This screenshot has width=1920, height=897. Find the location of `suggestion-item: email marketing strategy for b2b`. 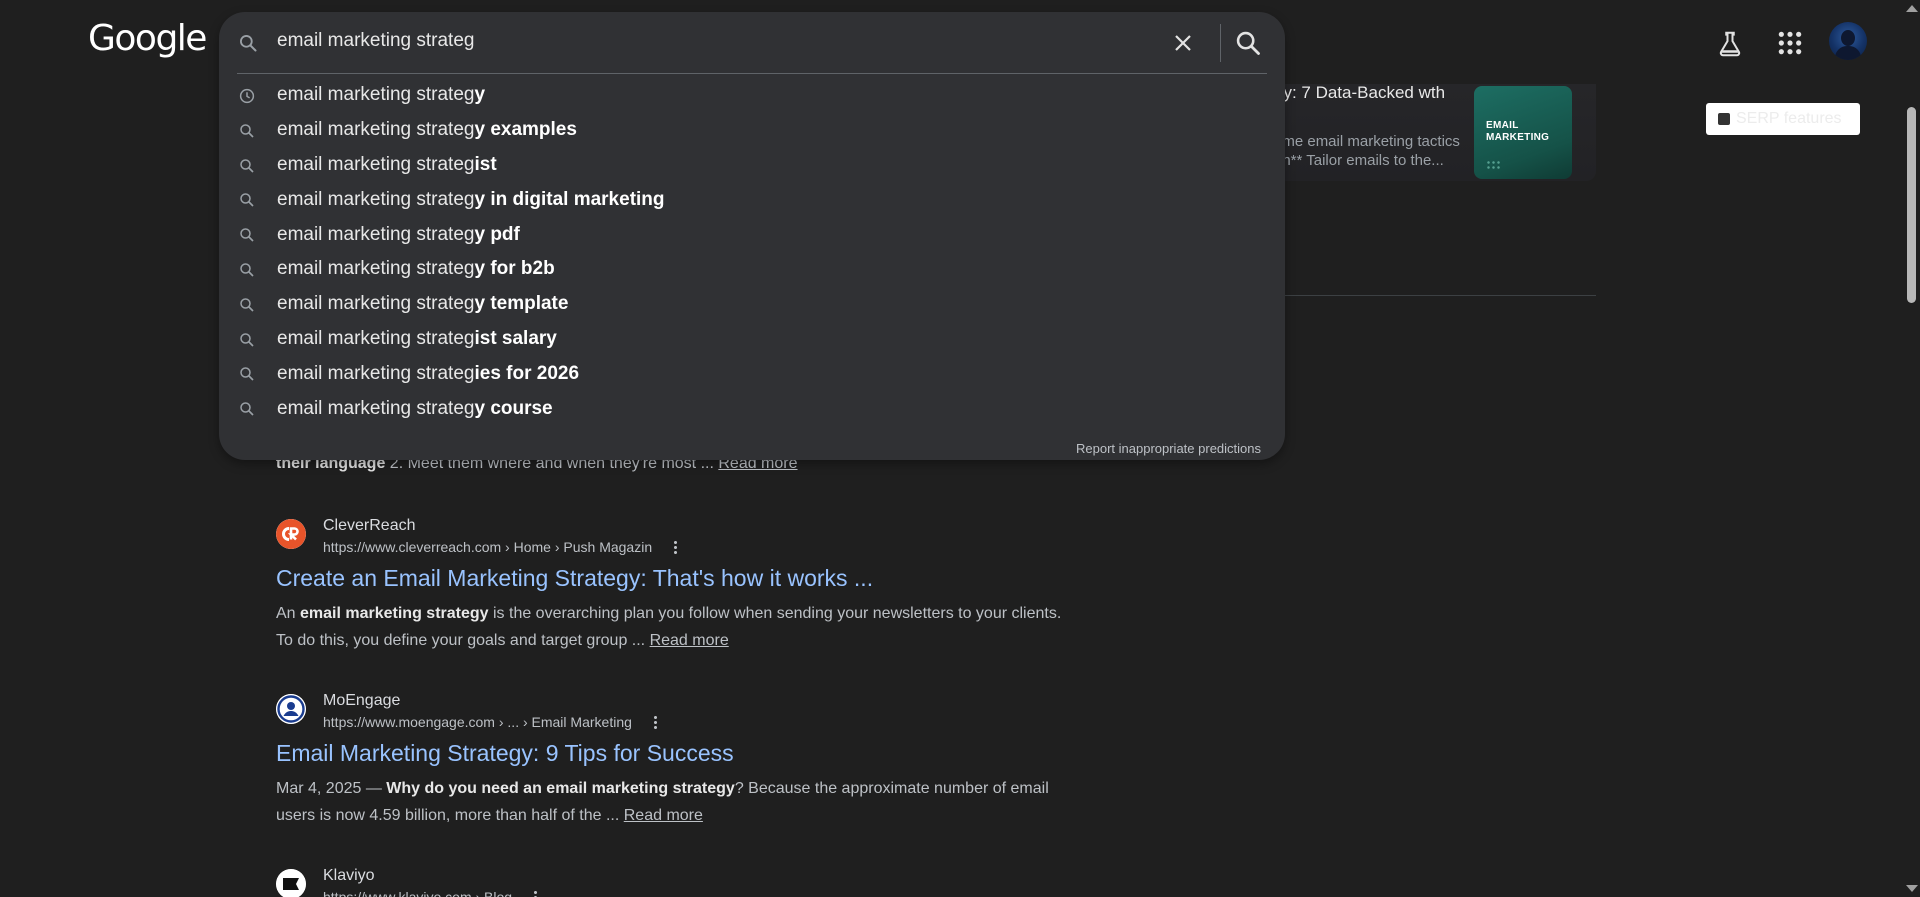

suggestion-item: email marketing strategy for b2b is located at coordinates (752, 269).